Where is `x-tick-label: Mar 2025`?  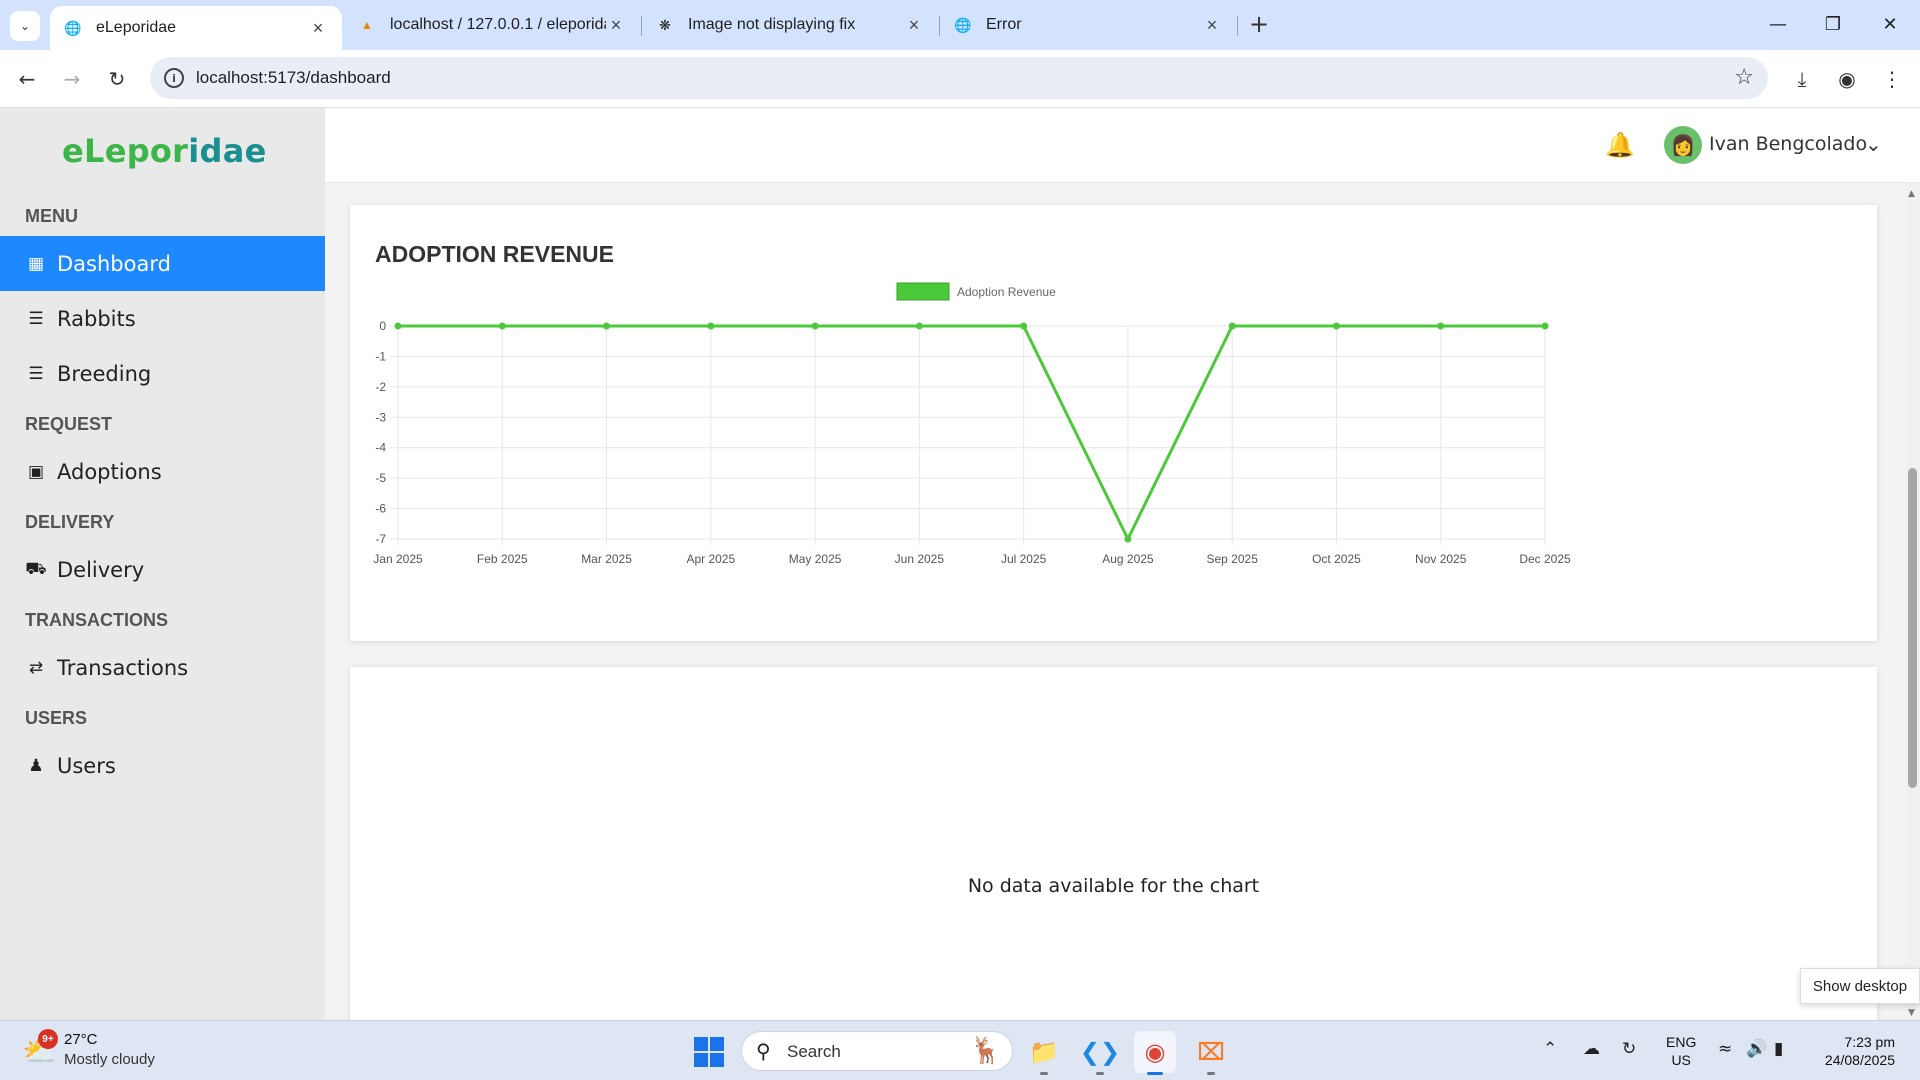
x-tick-label: Mar 2025 is located at coordinates (606, 559).